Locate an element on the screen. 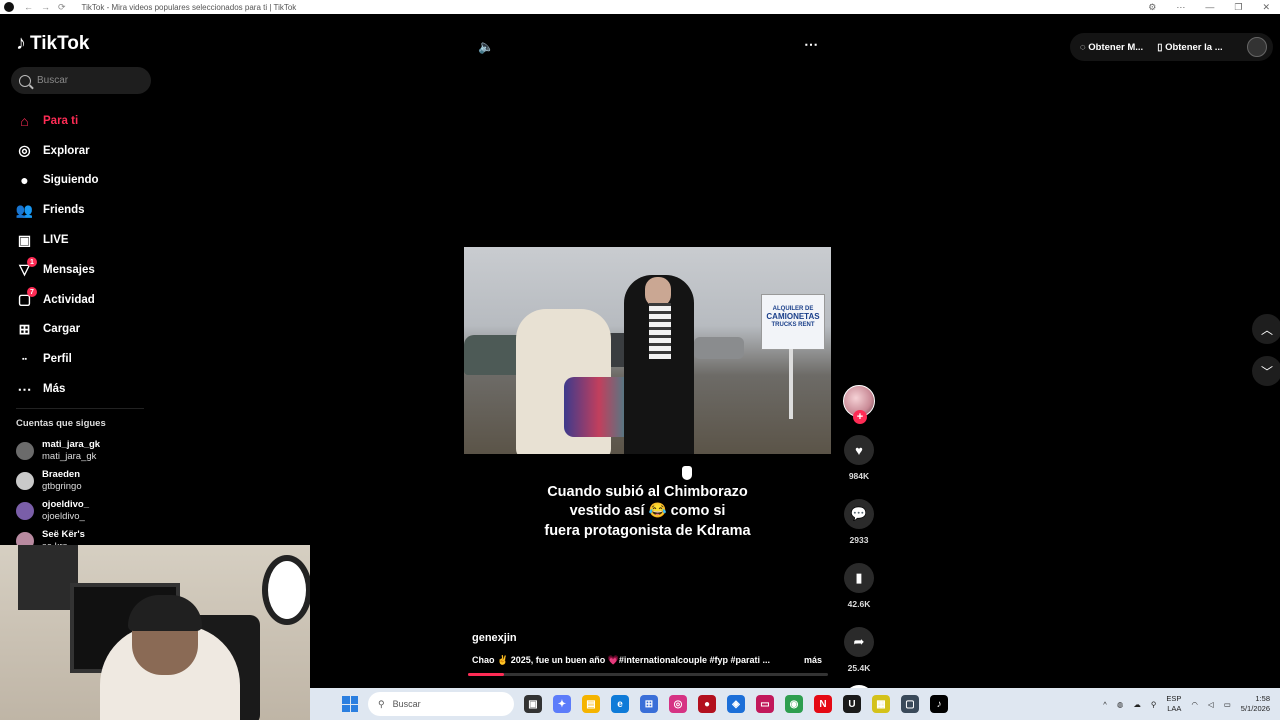  chrome-icon: ◉ is located at coordinates (794, 704).